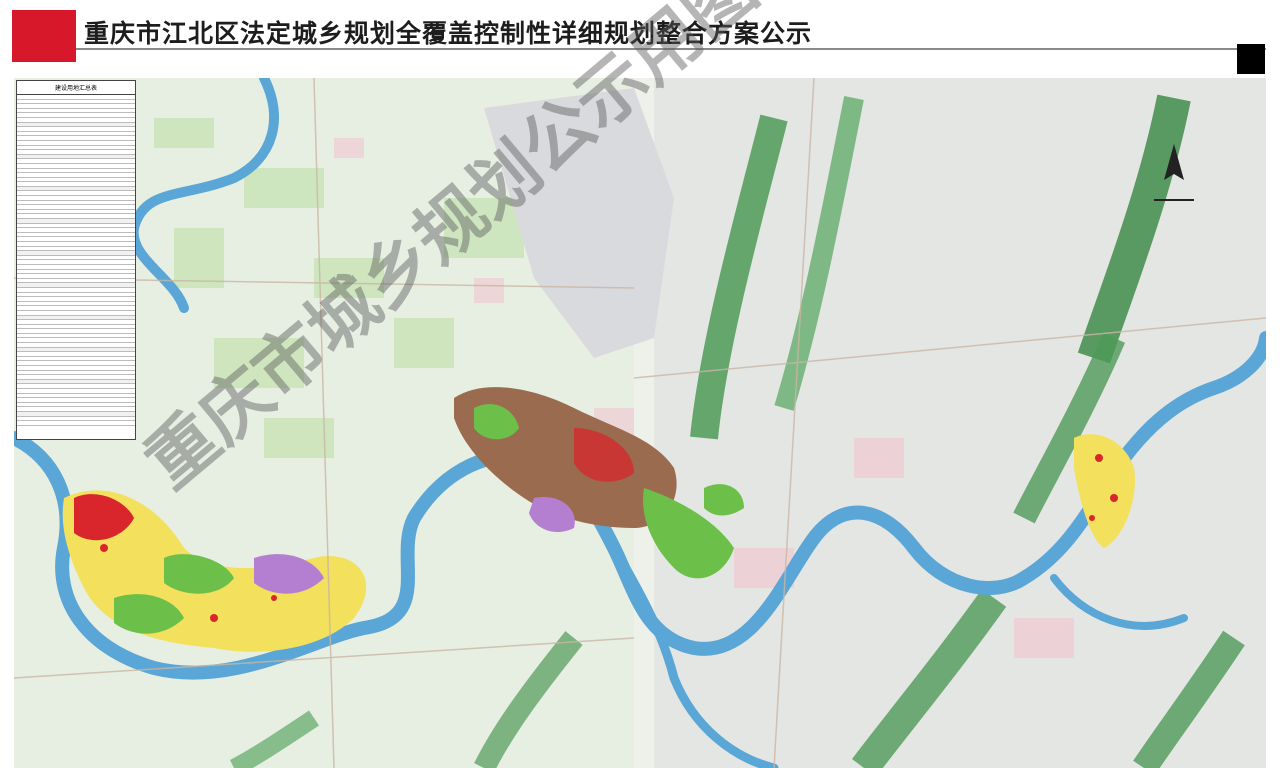 The height and width of the screenshot is (768, 1280). What do you see at coordinates (671, 49) in the screenshot?
I see `title-divider` at bounding box center [671, 49].